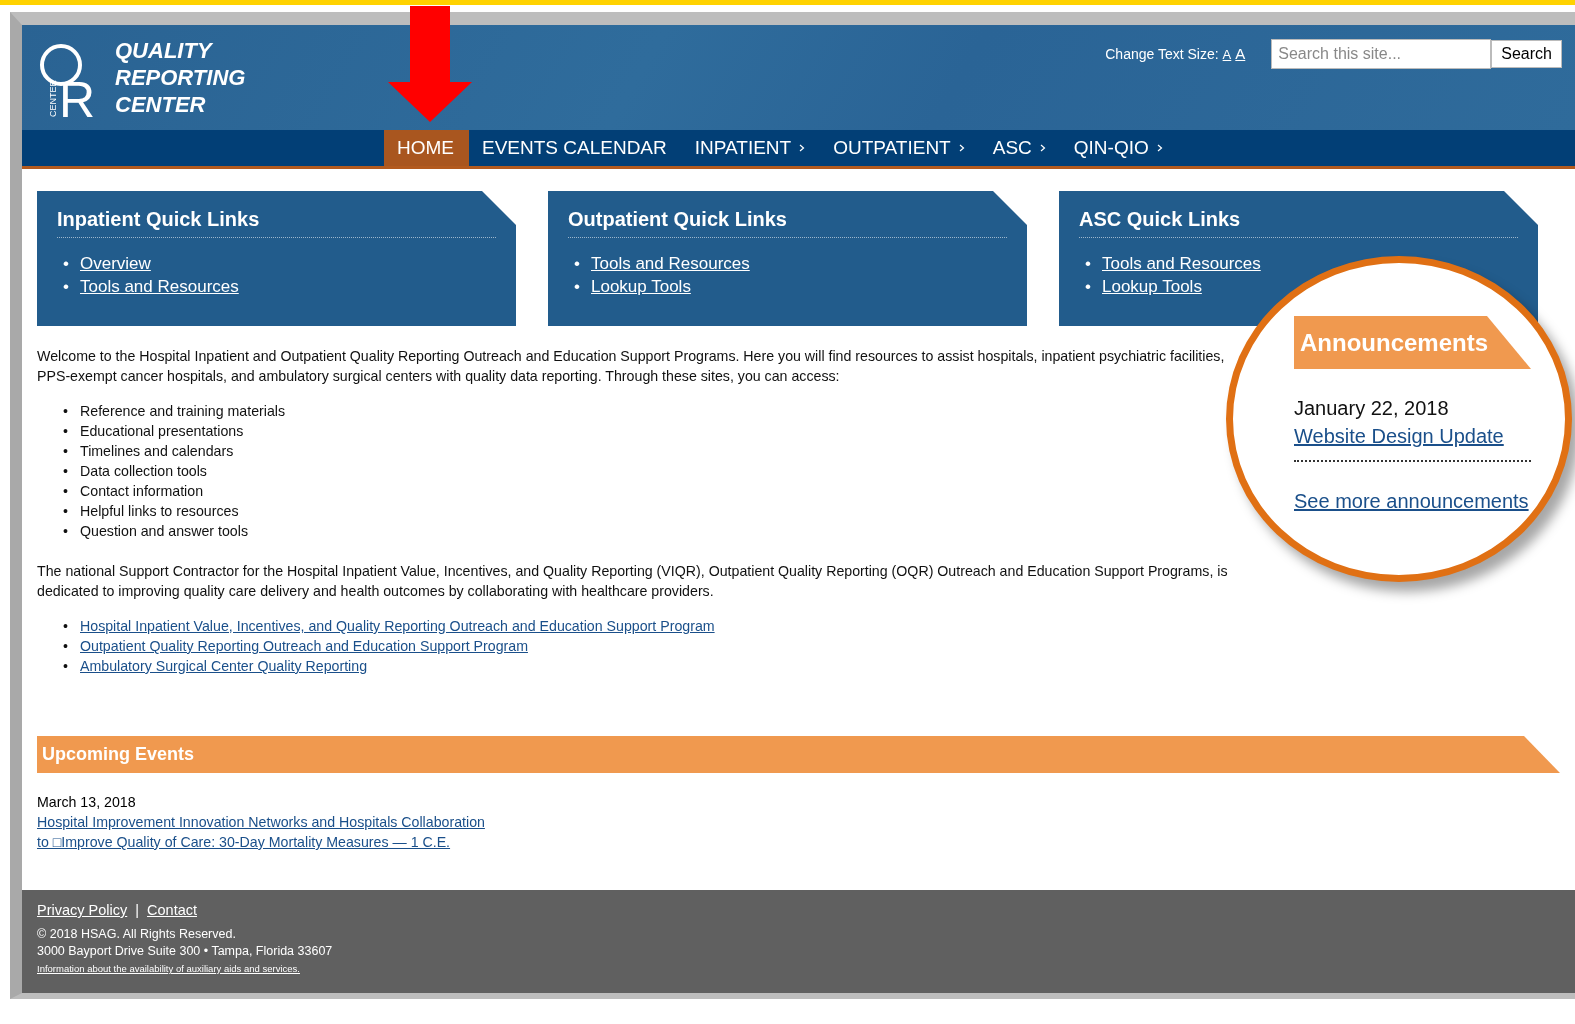 This screenshot has height=1024, width=1575. Describe the element at coordinates (900, 148) in the screenshot. I see `nav-item: OUTPATIENT` at that location.